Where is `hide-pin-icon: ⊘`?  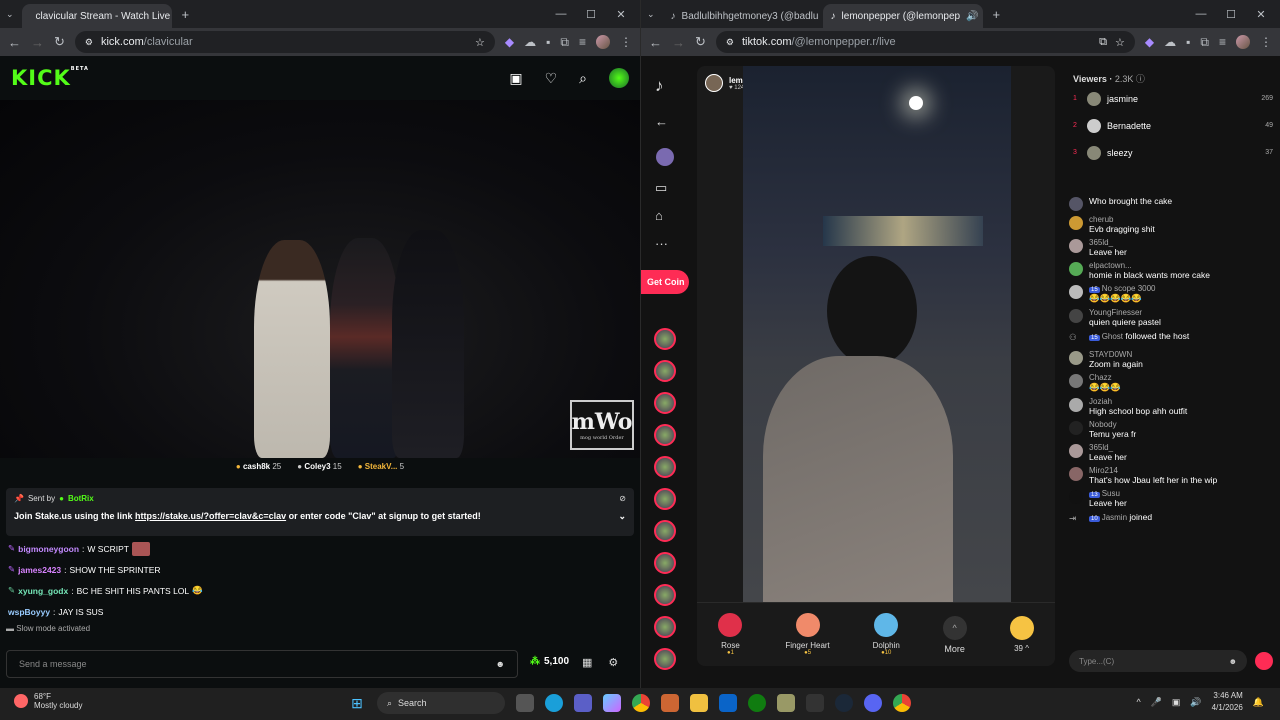 hide-pin-icon: ⊘ is located at coordinates (622, 498).